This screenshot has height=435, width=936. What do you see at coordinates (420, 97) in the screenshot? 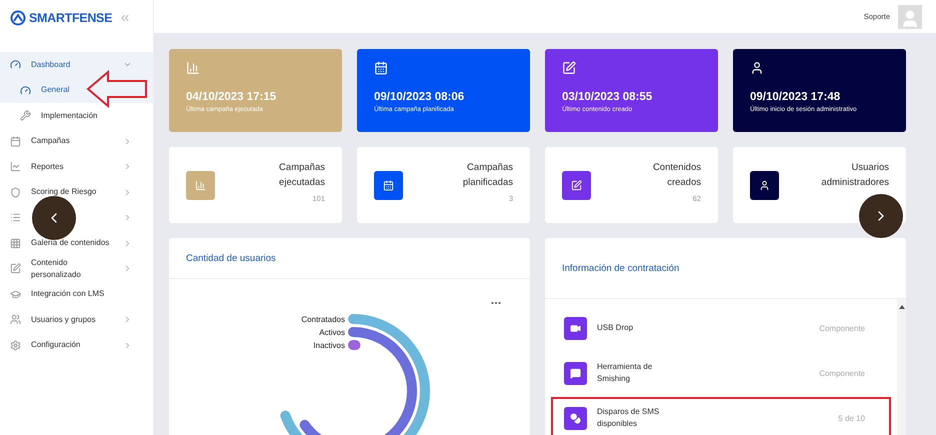
I see `card-value: 09/10/2023 08:06` at bounding box center [420, 97].